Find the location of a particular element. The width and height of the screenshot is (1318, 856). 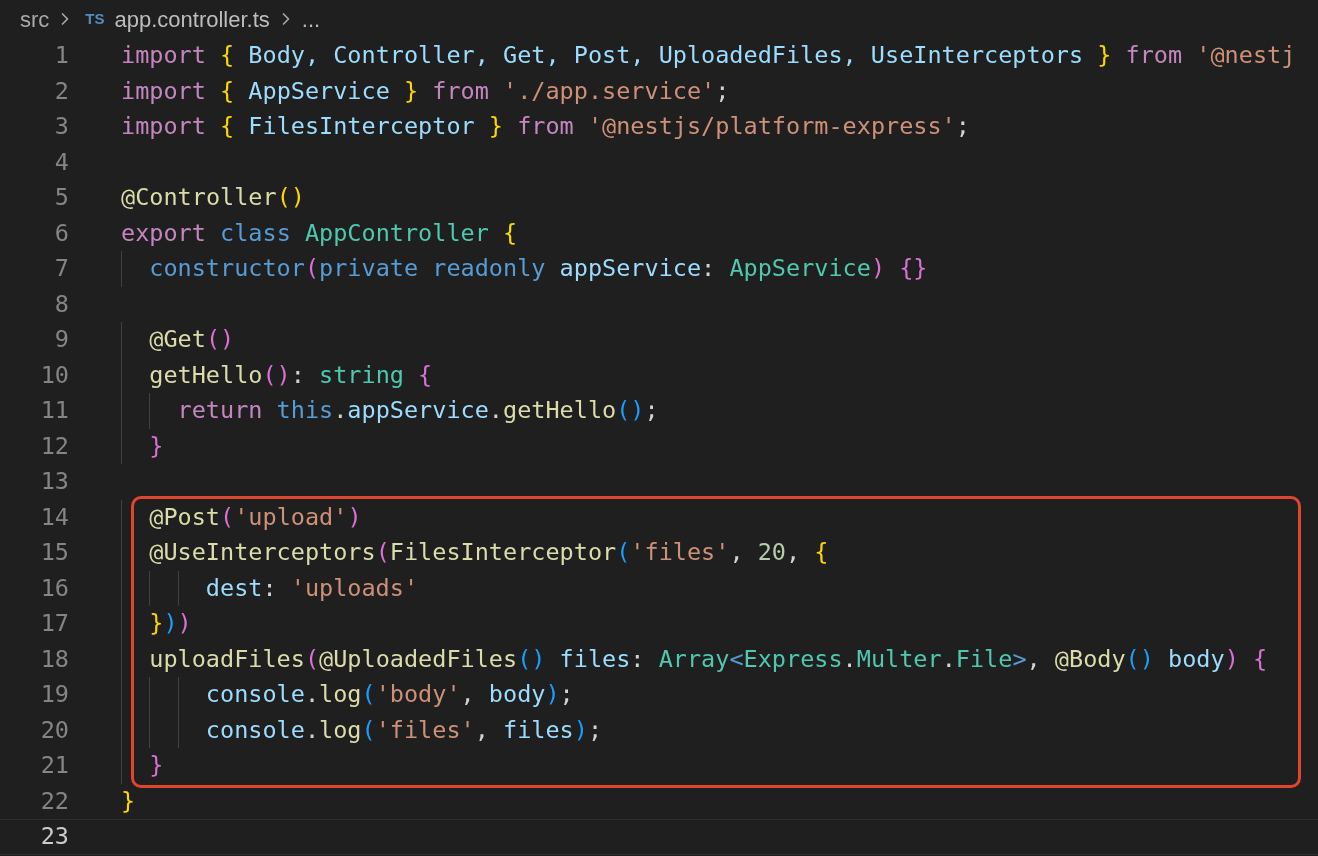

code-line: })) is located at coordinates (170, 624).